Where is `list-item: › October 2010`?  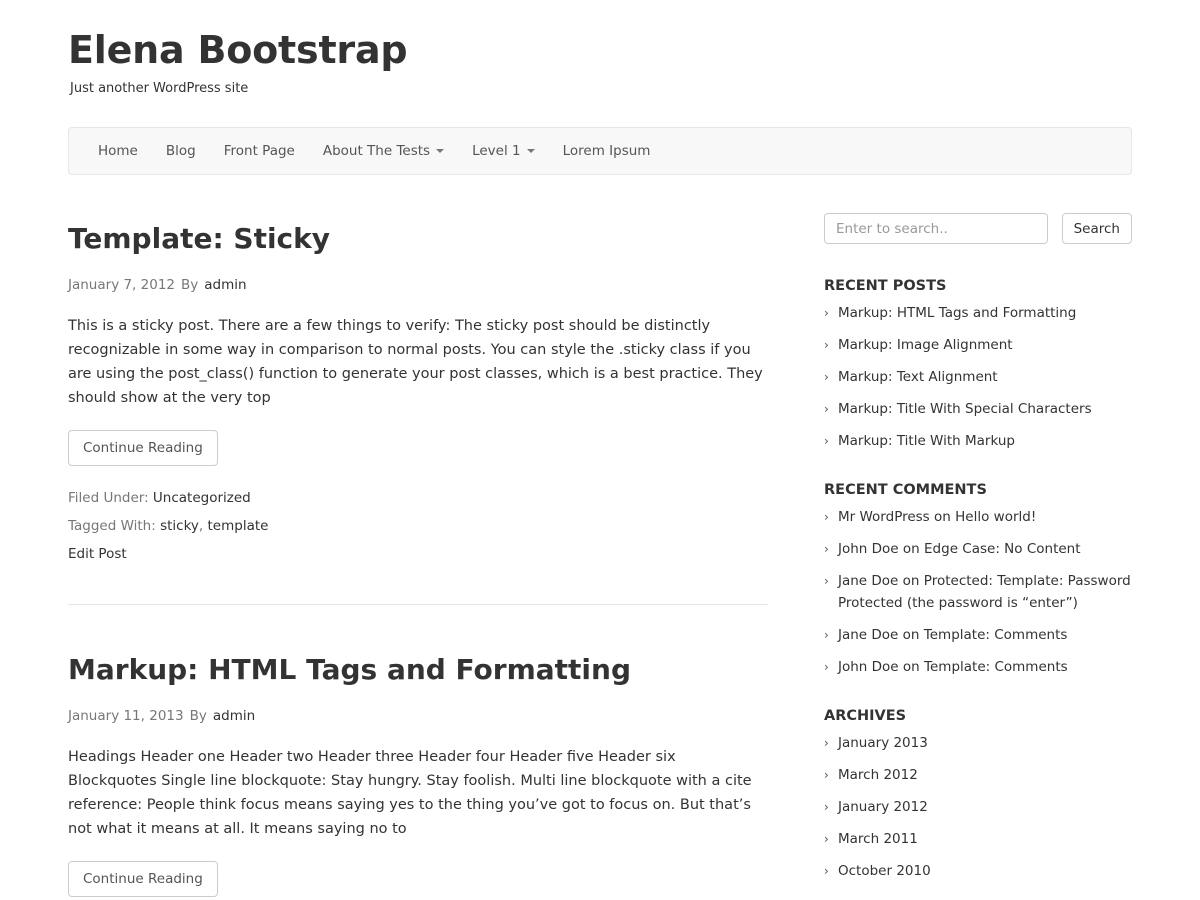 list-item: › October 2010 is located at coordinates (978, 871).